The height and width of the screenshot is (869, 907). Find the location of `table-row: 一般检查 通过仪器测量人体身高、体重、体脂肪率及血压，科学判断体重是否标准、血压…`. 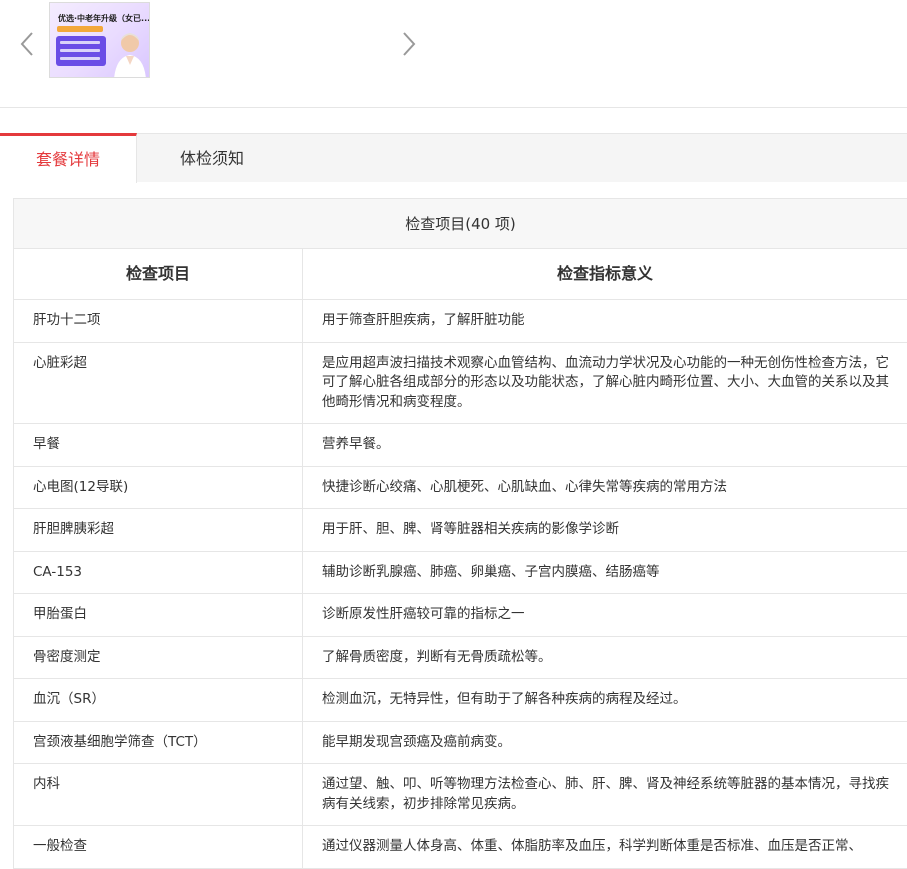

table-row: 一般检查 通过仪器测量人体身高、体重、体脂肪率及血压，科学判断体重是否标准、血压… is located at coordinates (460, 847).